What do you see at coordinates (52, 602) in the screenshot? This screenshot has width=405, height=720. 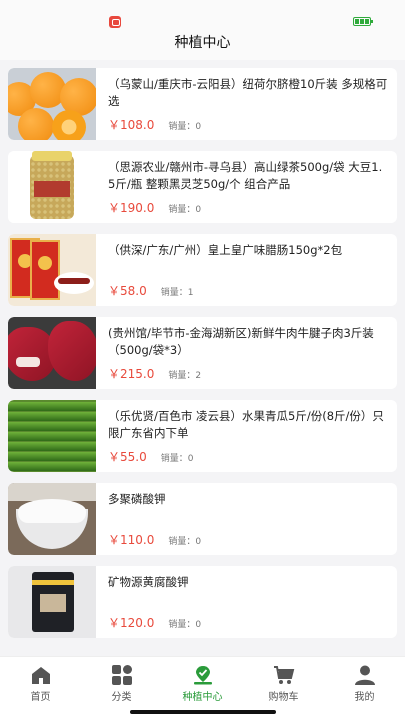 I see `fertilizer-bag-image` at bounding box center [52, 602].